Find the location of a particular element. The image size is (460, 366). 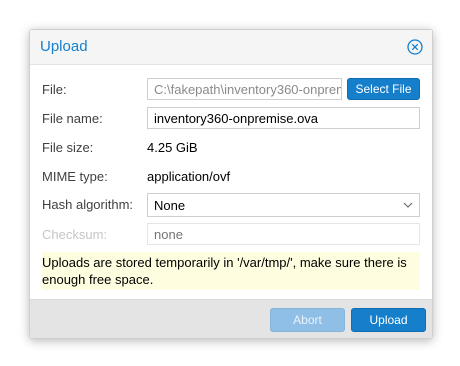

dialog-title: Upload is located at coordinates (64, 46).